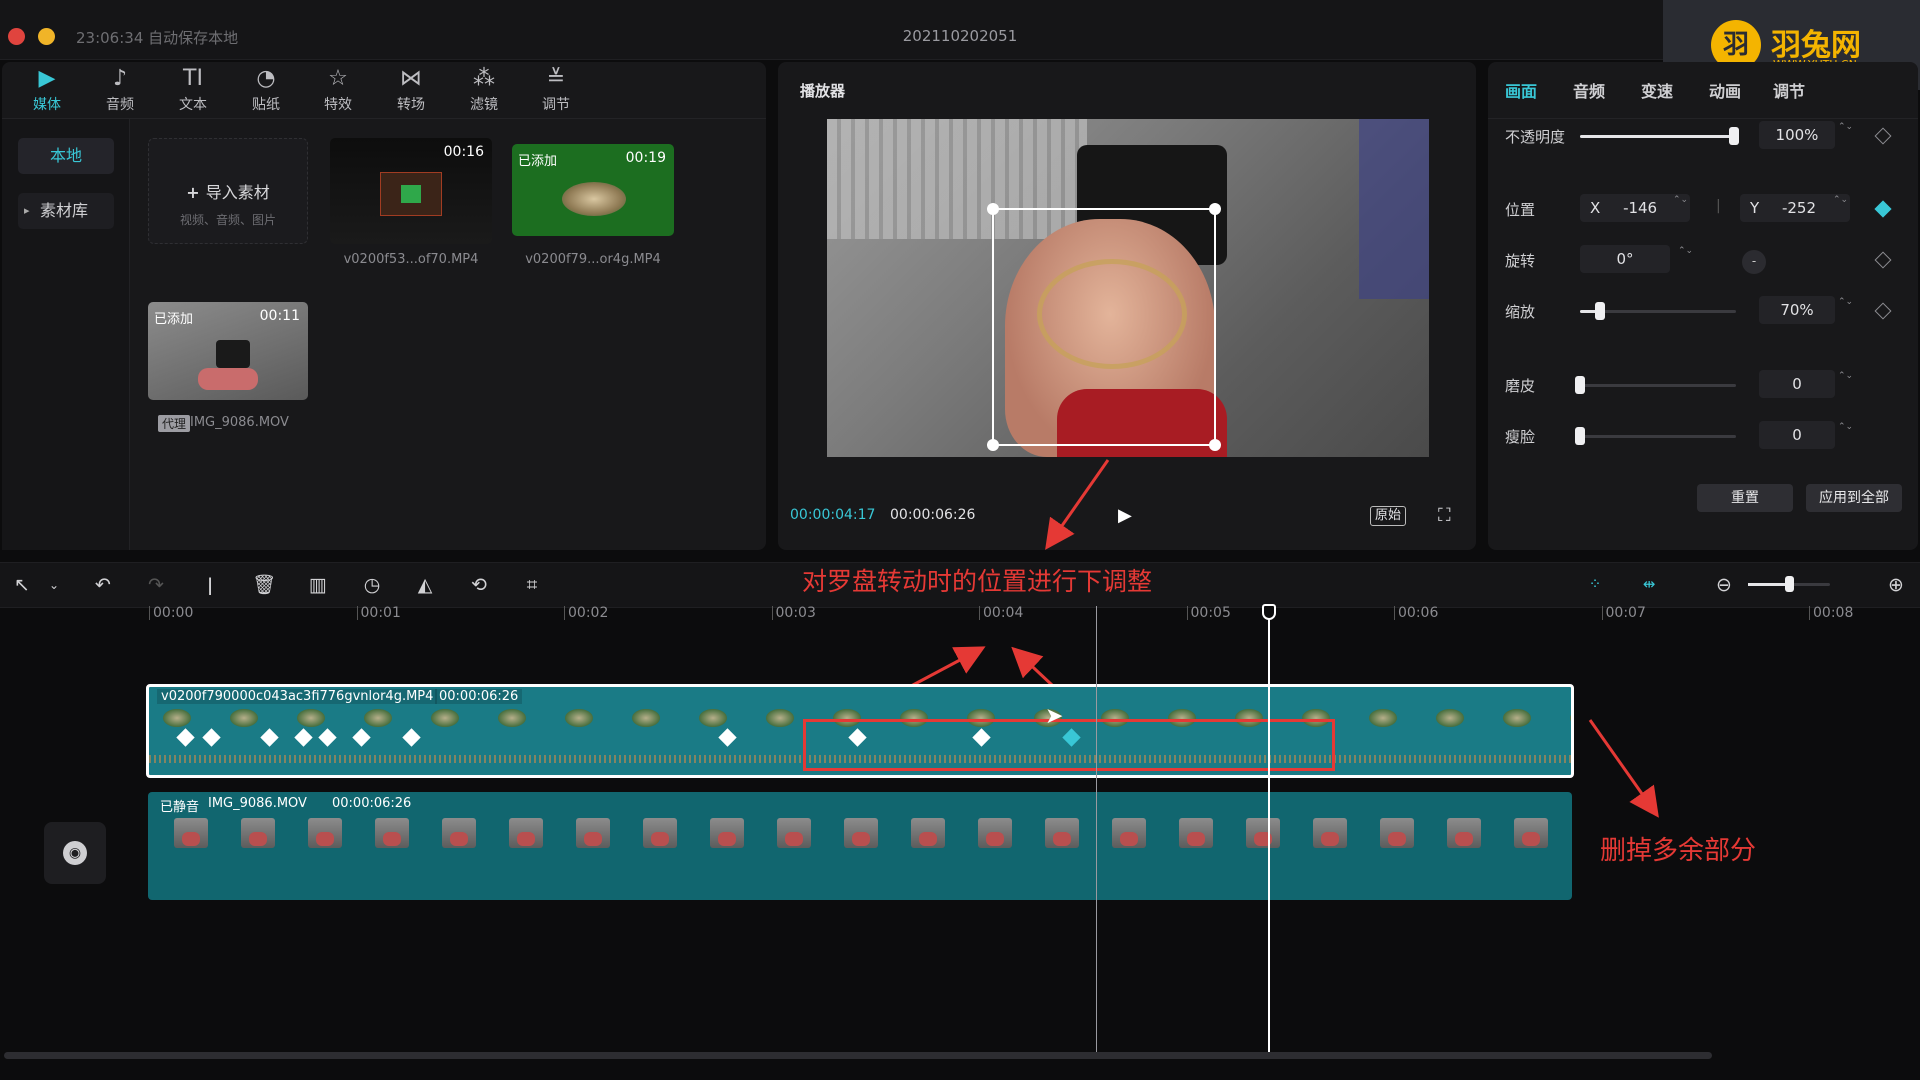 The width and height of the screenshot is (1920, 1080). Describe the element at coordinates (1520, 437) in the screenshot. I see `slim-face-label: 瘦脸` at that location.